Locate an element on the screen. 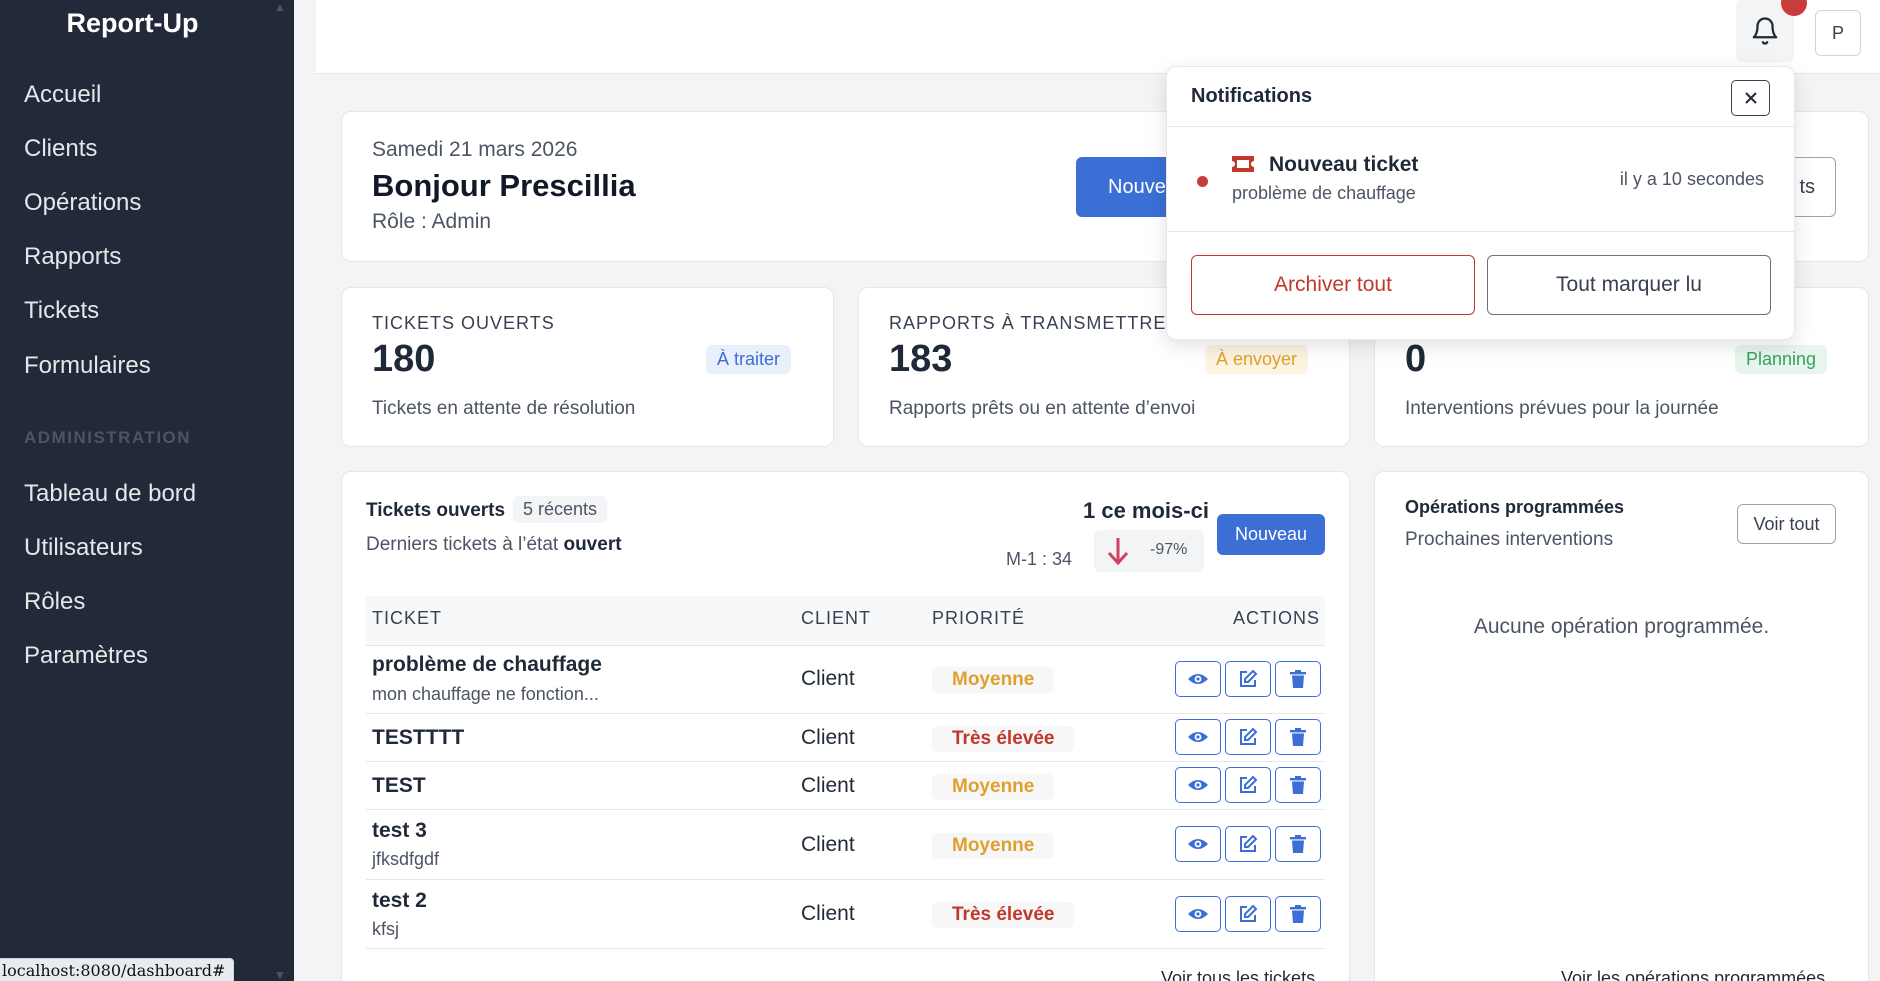 This screenshot has width=1880, height=981. sidebar-item-parametres: Paramètres is located at coordinates (86, 656).